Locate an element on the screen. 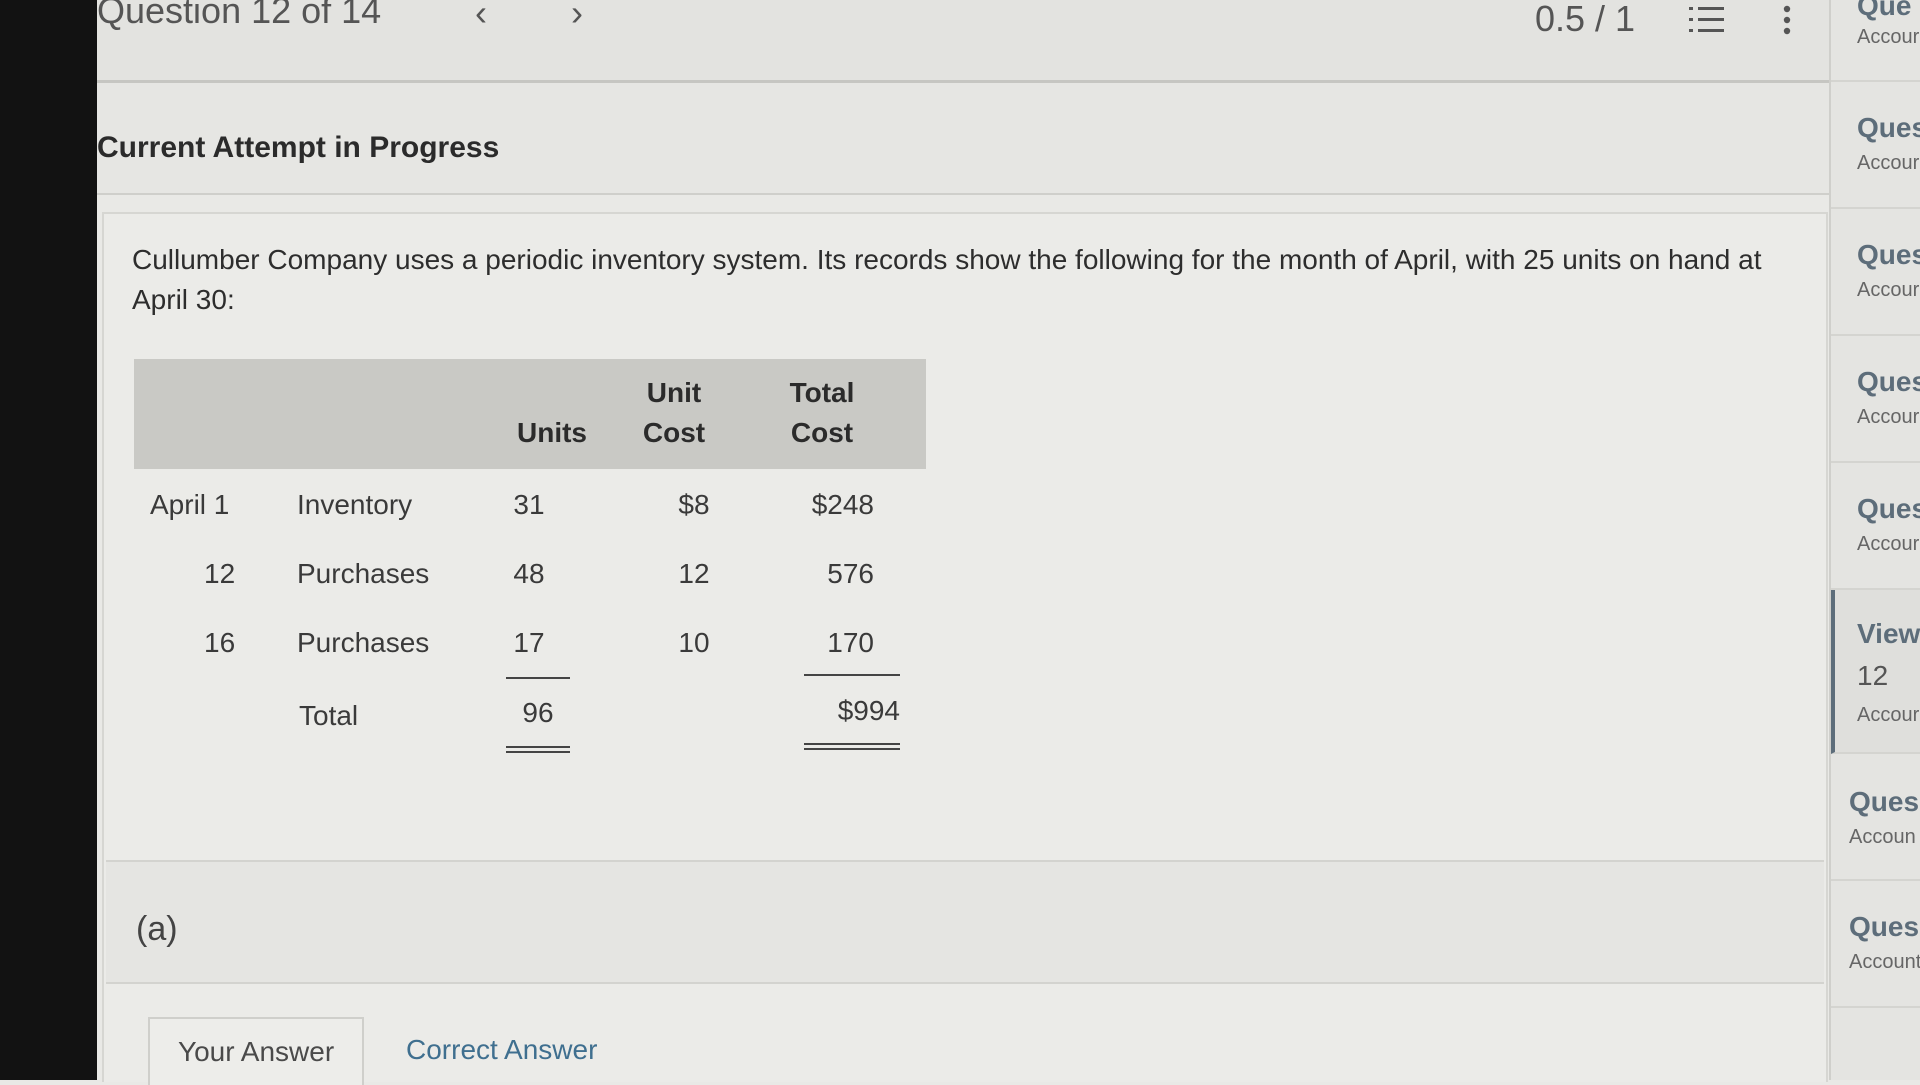 This screenshot has height=1085, width=1920. sidebar-item-question-3: Ques Accour is located at coordinates (1875, 272).